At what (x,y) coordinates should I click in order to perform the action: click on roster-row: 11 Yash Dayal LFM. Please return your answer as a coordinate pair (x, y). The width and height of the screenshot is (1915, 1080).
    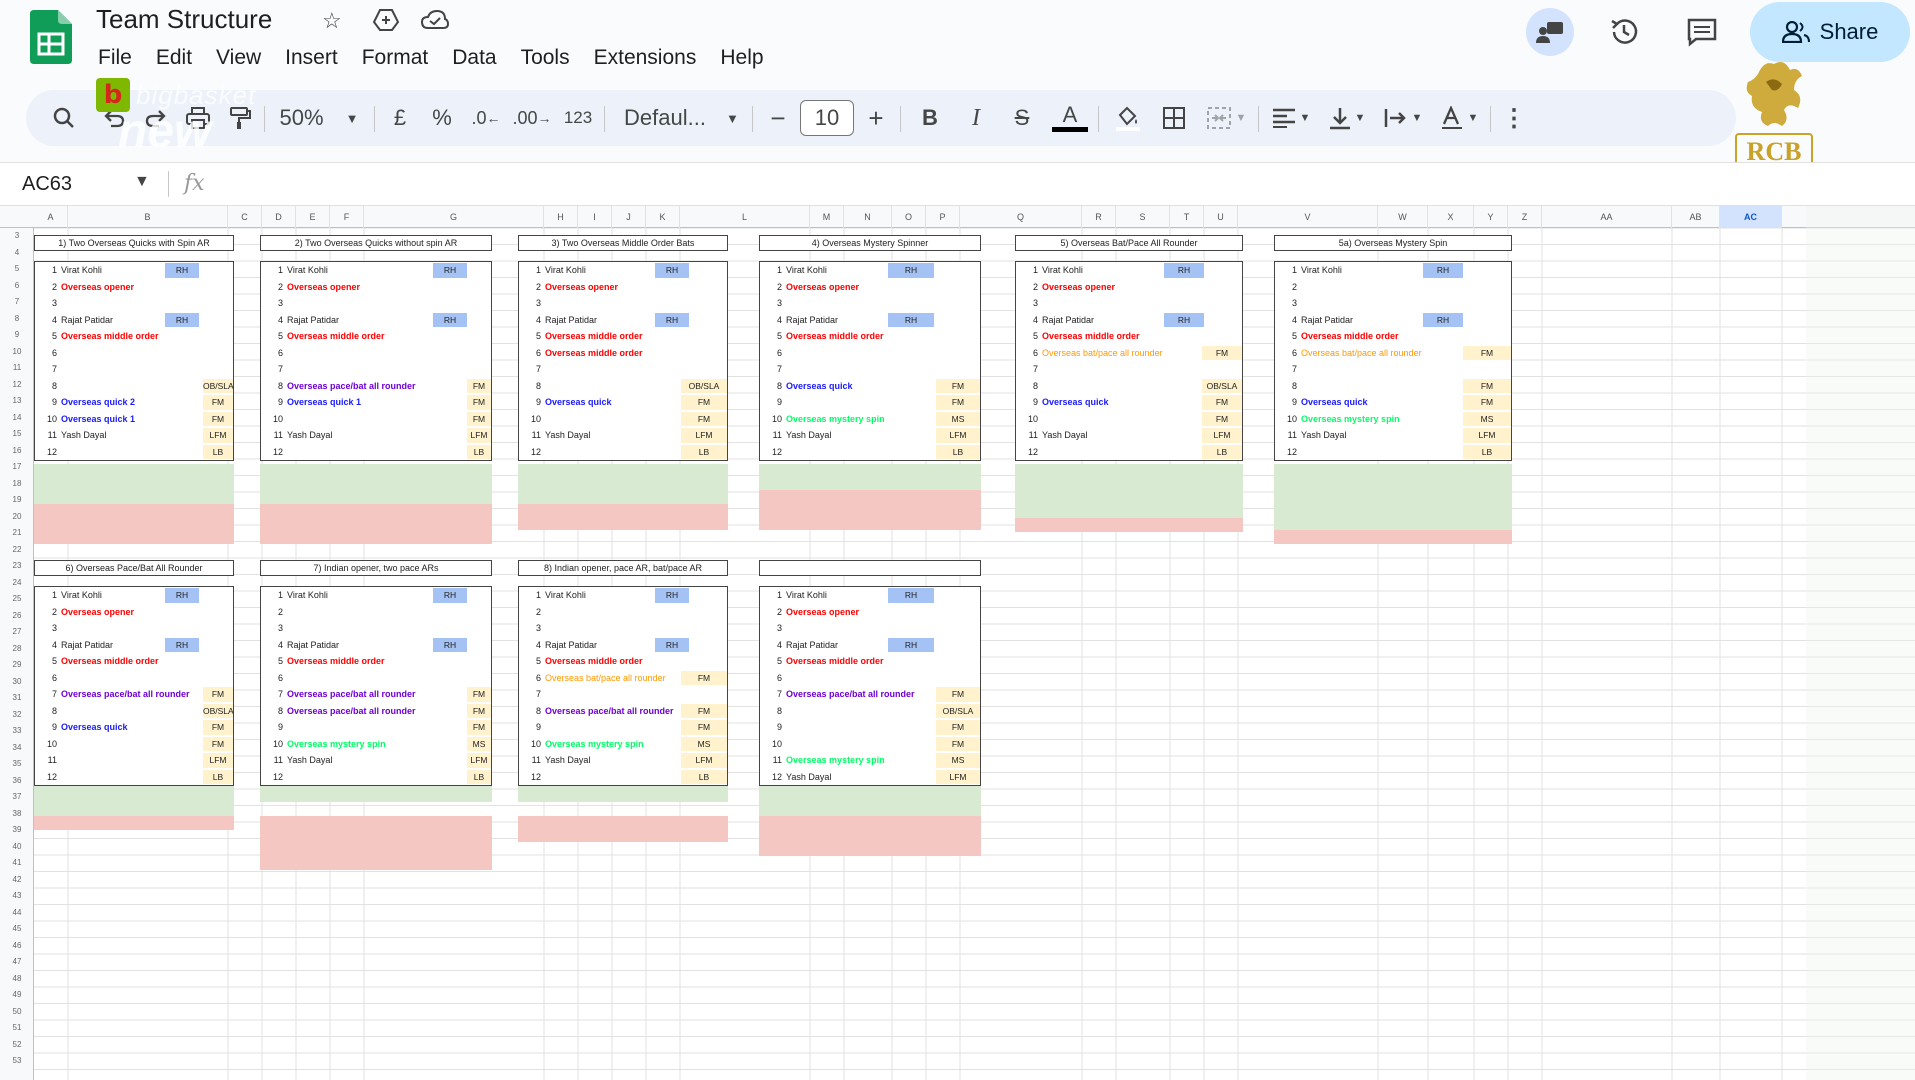
    Looking at the image, I should click on (377, 435).